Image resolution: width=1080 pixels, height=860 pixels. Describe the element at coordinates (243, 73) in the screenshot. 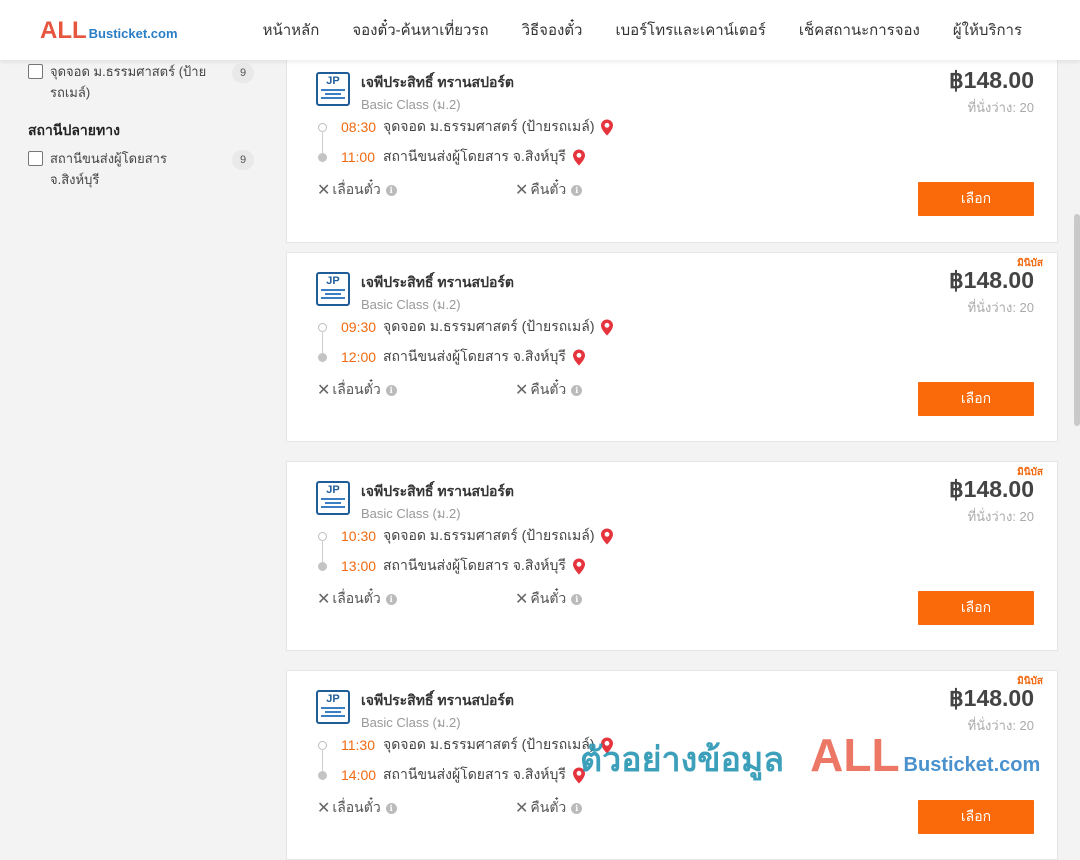

I see `boarding-filter-count: 9` at that location.